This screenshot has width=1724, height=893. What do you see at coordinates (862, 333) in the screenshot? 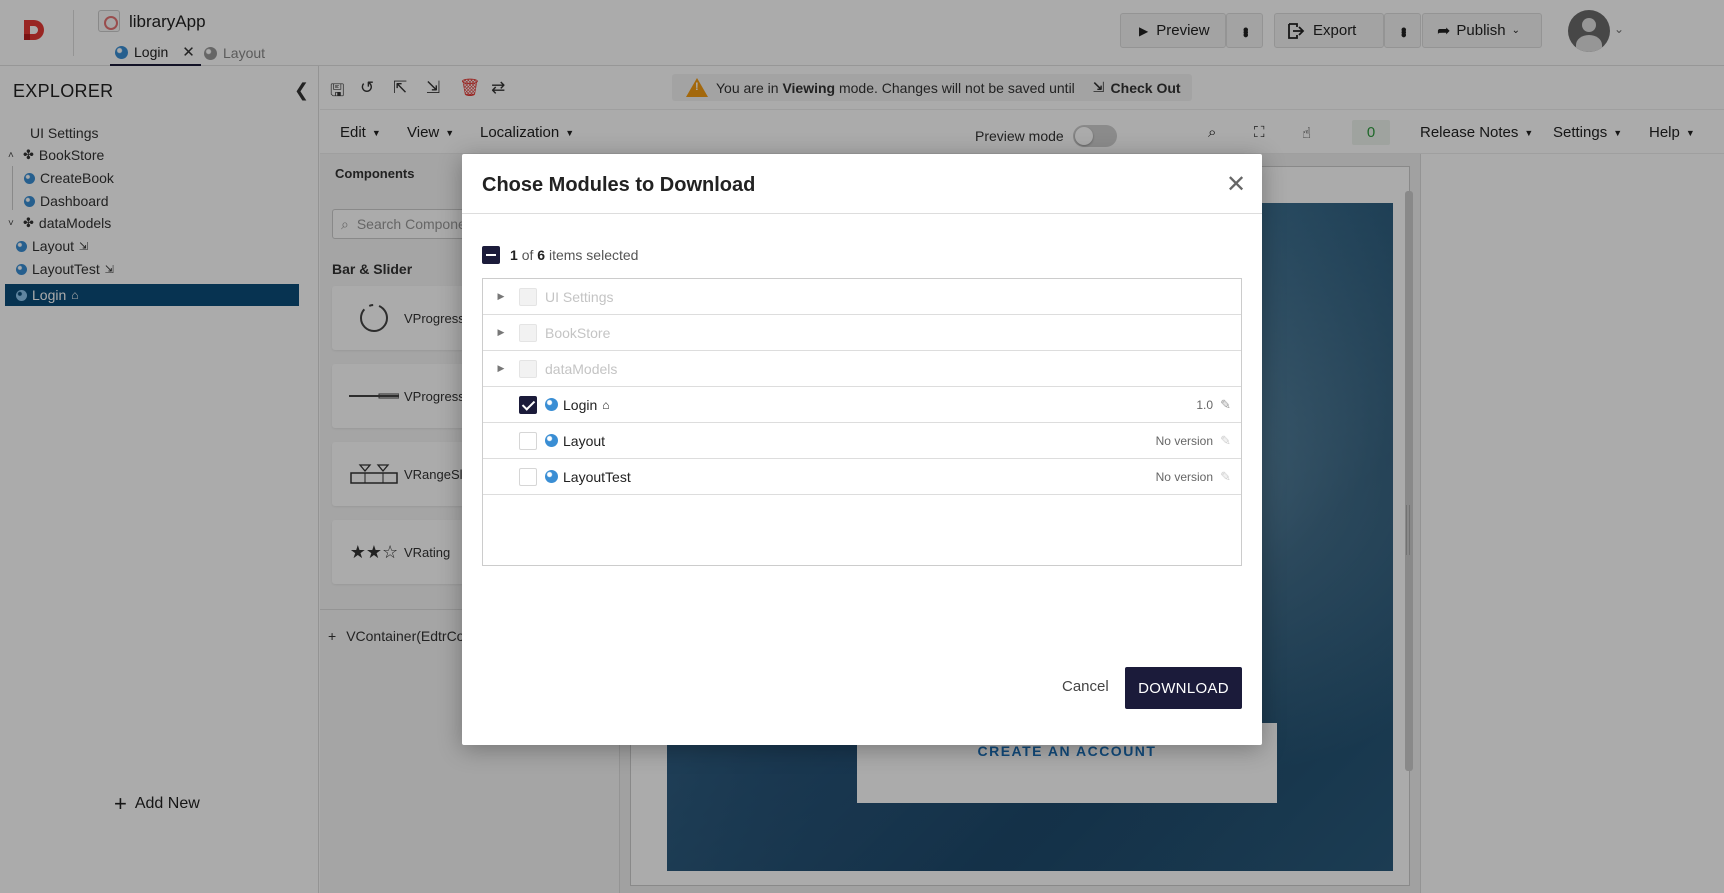
I see `list-item: ▶ BookStore` at bounding box center [862, 333].